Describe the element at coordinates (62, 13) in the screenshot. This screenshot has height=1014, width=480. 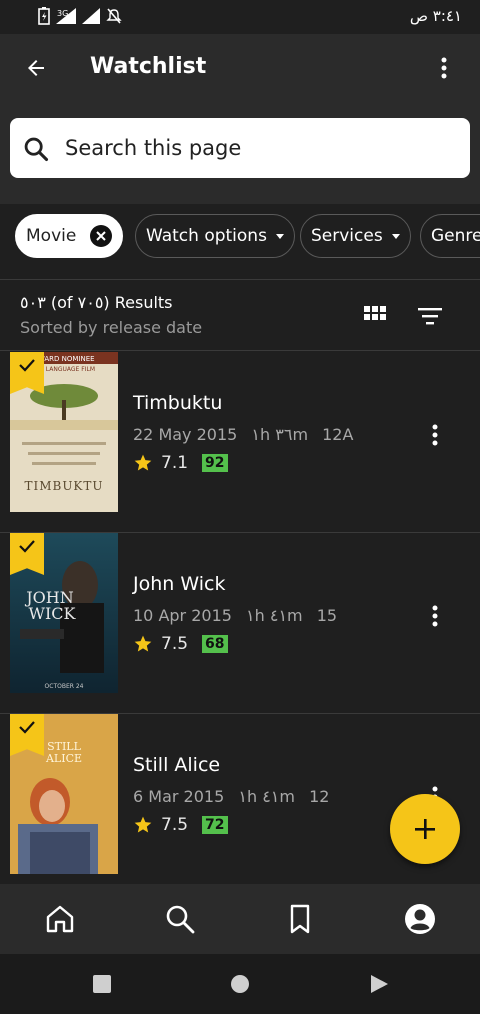
I see `svg-text: 3G` at that location.